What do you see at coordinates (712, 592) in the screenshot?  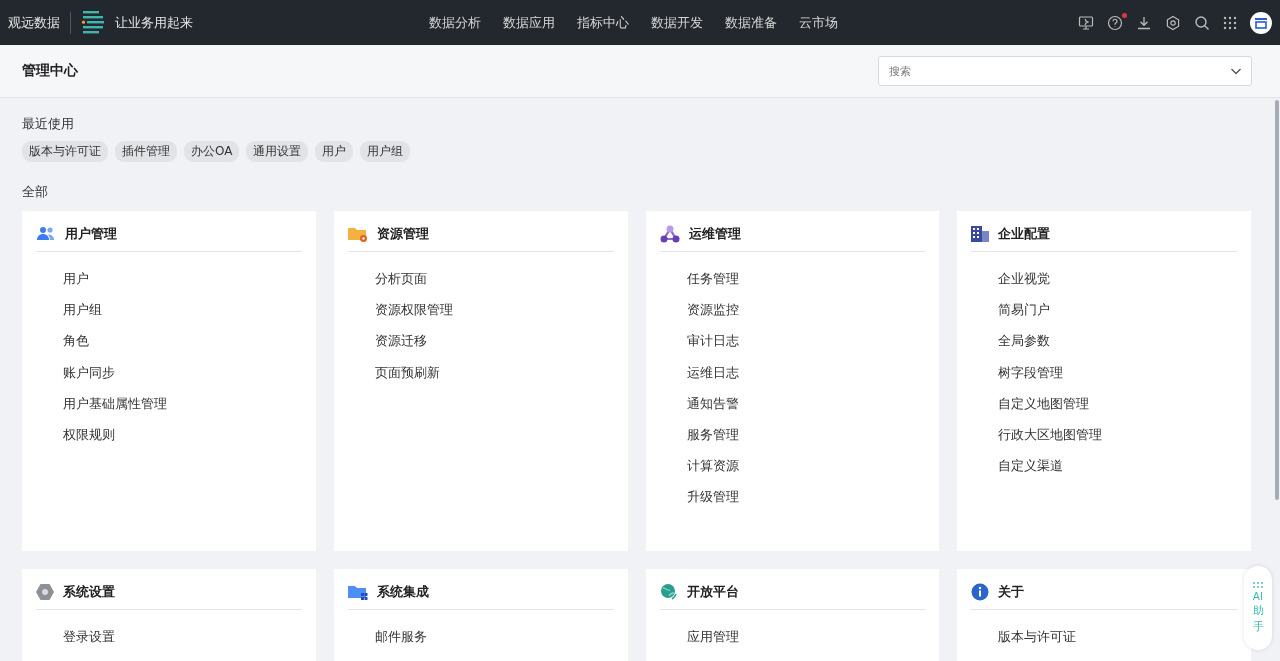 I see `card-title: 开放平台` at bounding box center [712, 592].